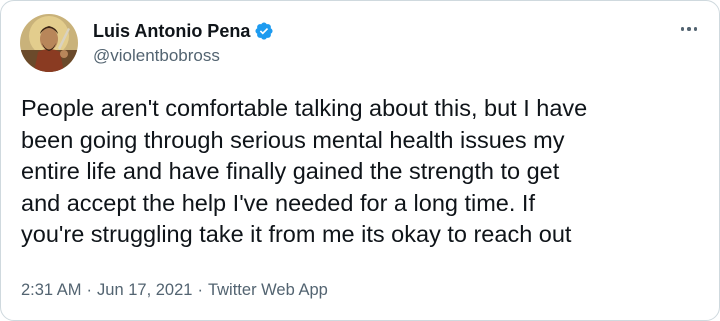 Image resolution: width=720 pixels, height=321 pixels. What do you see at coordinates (51, 290) in the screenshot?
I see `tweet-time: 2:31 AM` at bounding box center [51, 290].